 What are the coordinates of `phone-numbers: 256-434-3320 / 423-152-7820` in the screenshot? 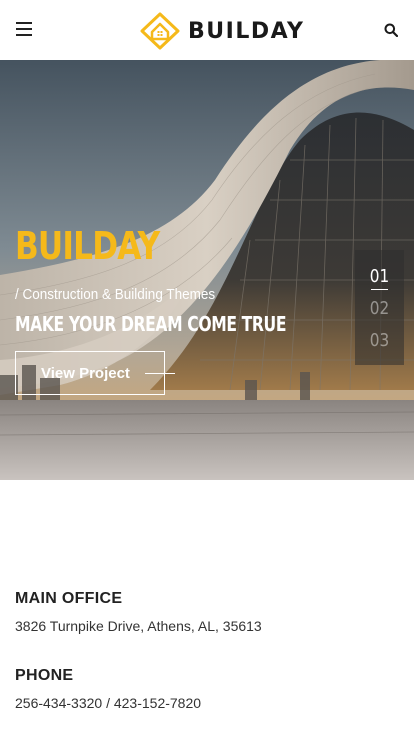 It's located at (108, 703).